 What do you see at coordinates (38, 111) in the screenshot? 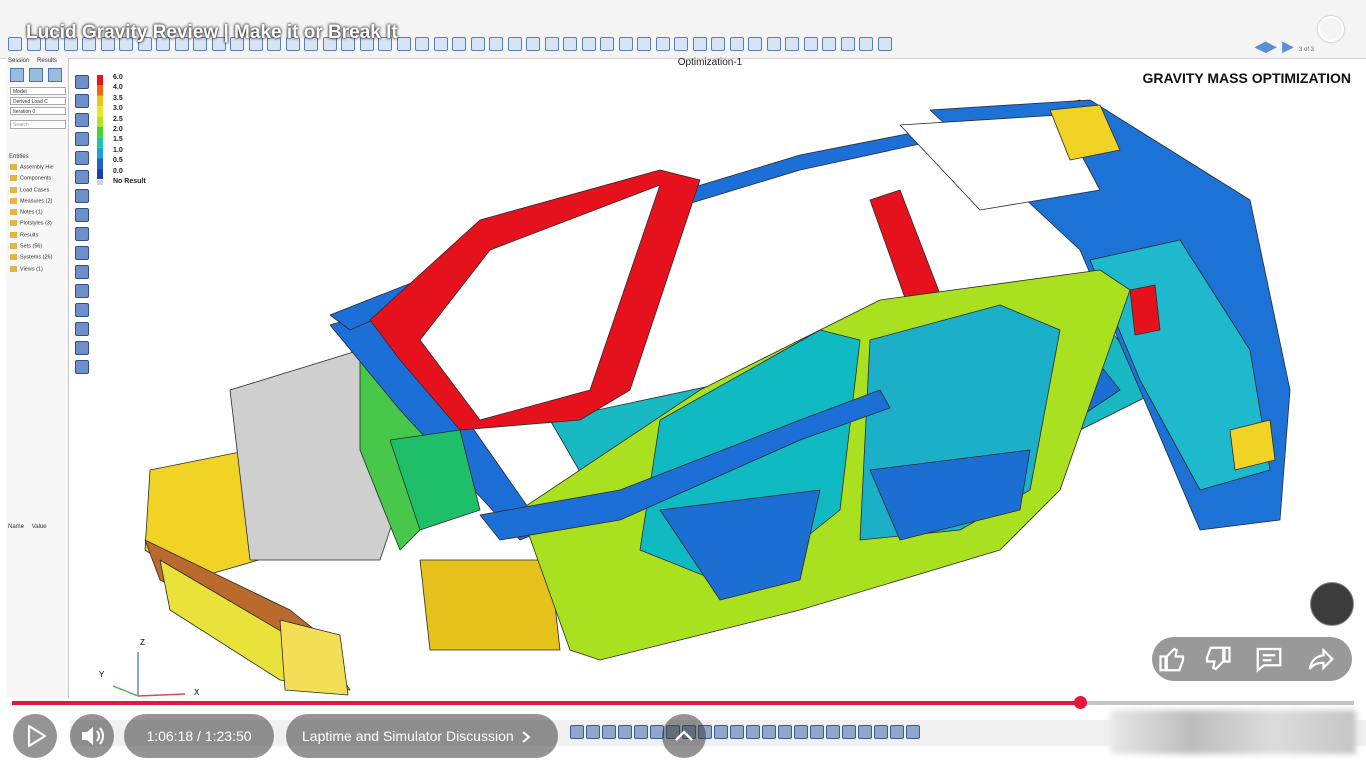
I see `iteration-dropdown: Iteration 0` at bounding box center [38, 111].